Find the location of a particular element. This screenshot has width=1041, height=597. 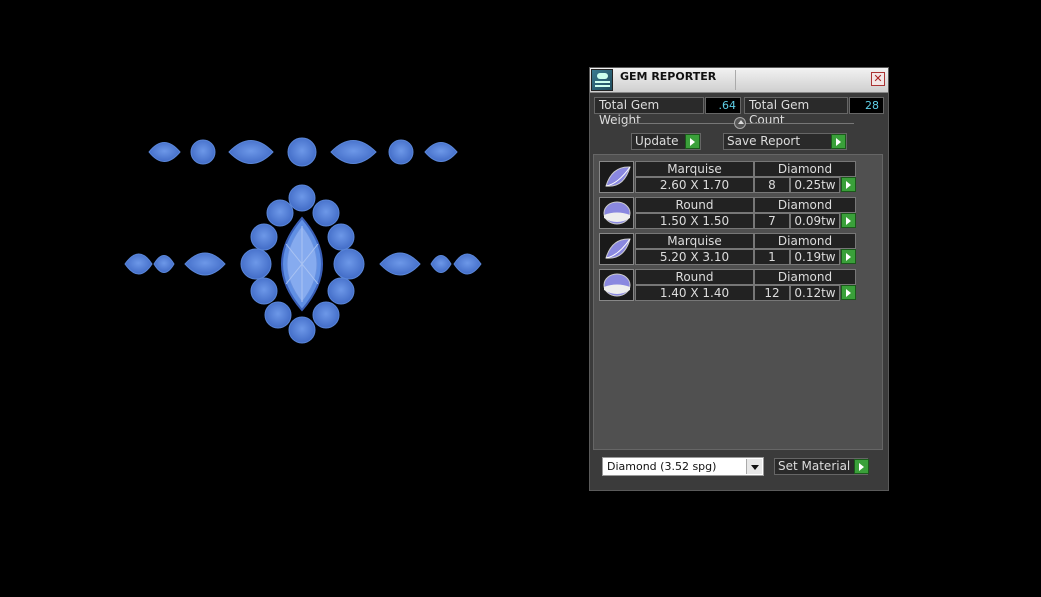

gem-weight: 0.12tw is located at coordinates (815, 293).